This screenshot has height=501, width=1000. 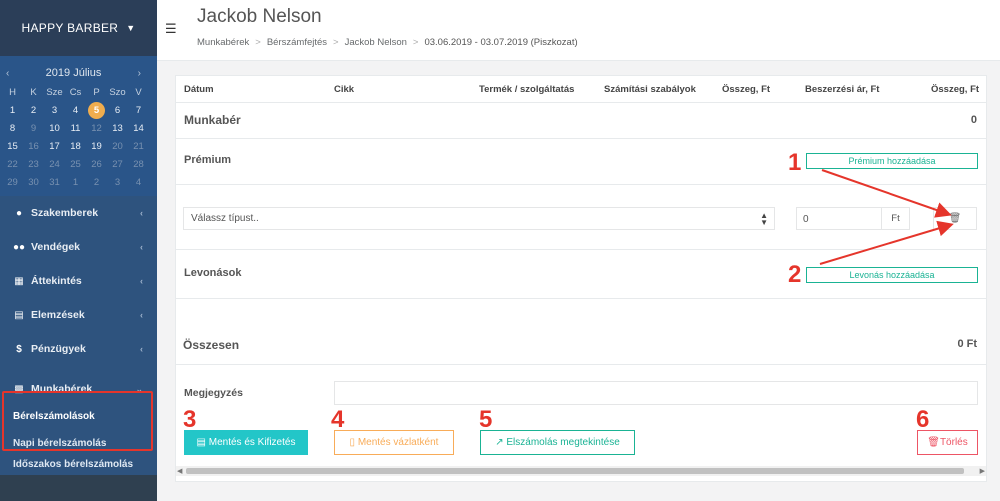 I want to click on calendar-day: 17, so click(x=54, y=147).